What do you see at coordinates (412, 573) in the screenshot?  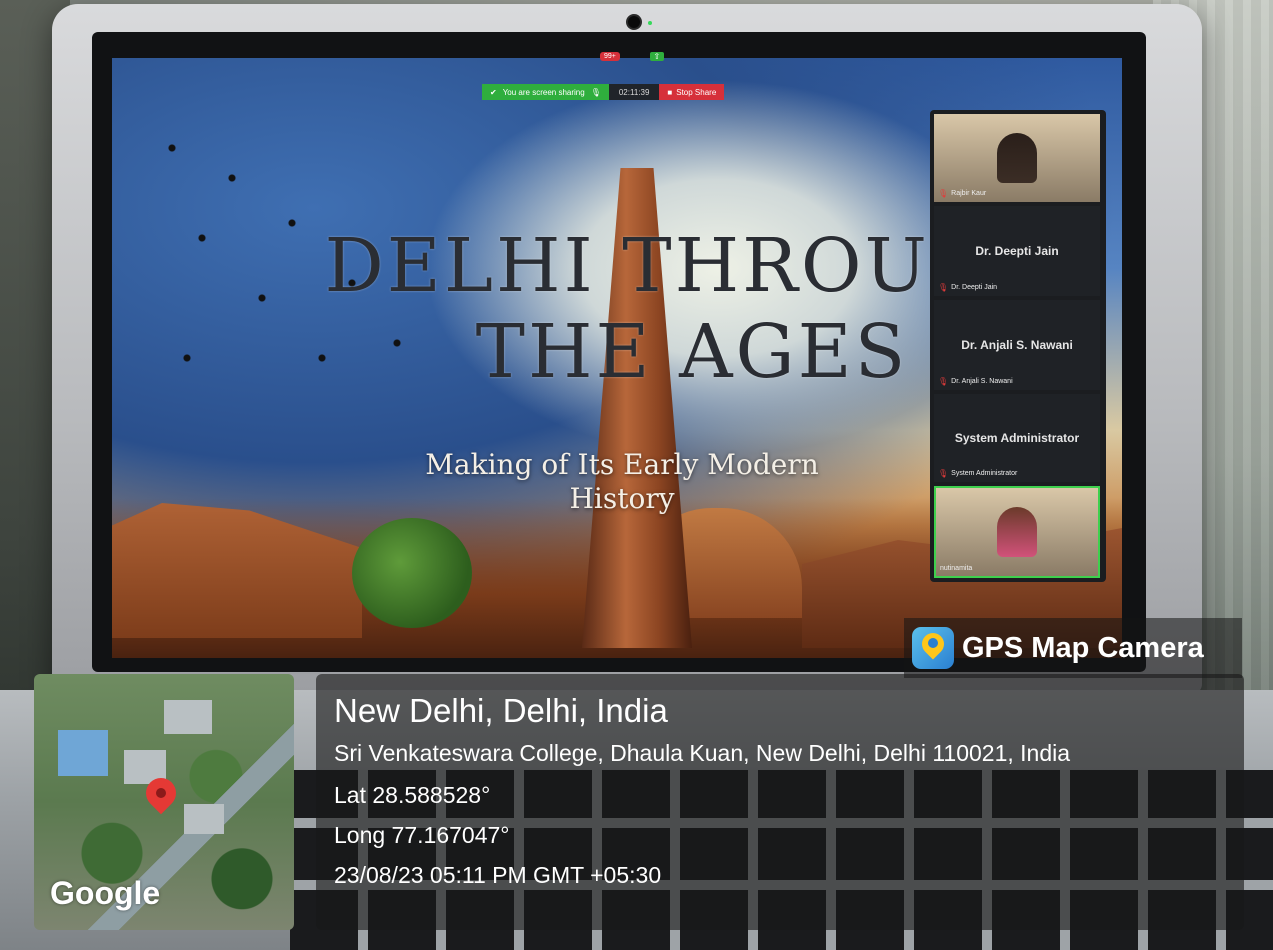 I see `tree` at bounding box center [412, 573].